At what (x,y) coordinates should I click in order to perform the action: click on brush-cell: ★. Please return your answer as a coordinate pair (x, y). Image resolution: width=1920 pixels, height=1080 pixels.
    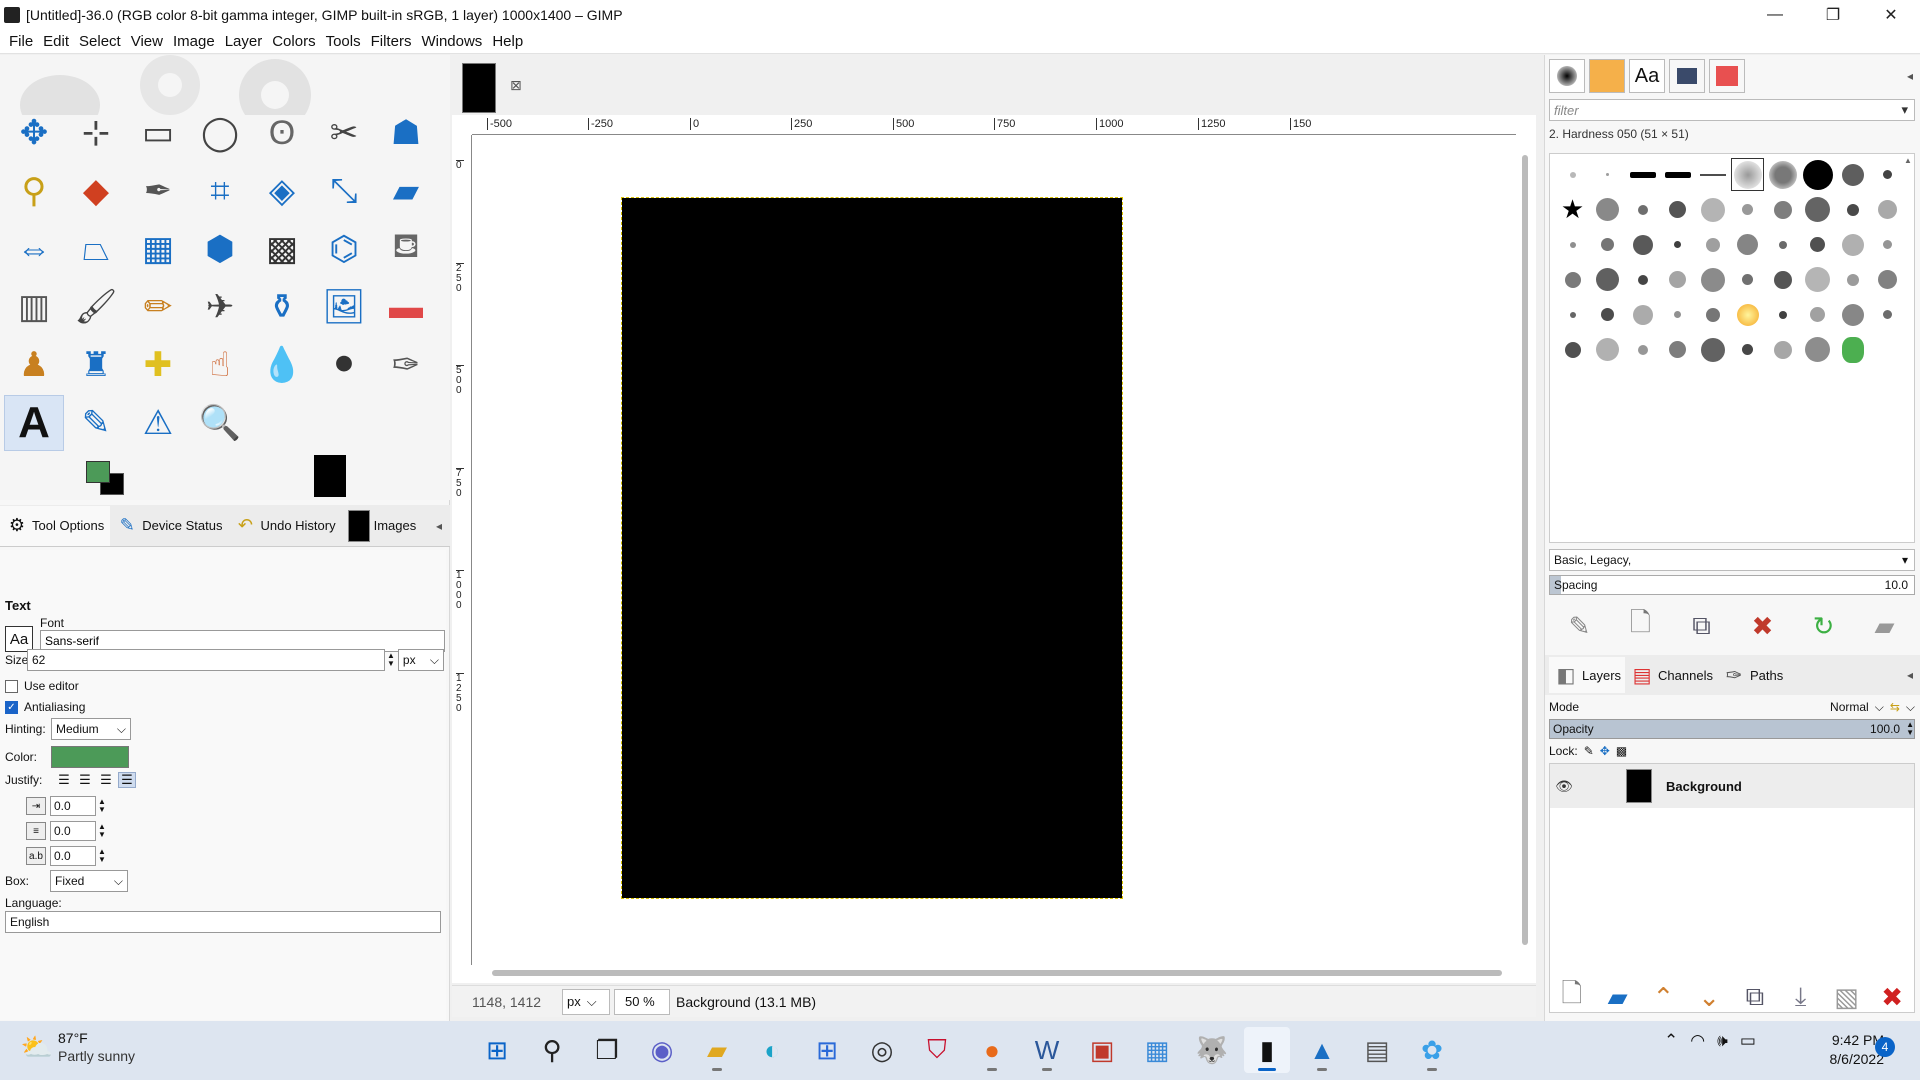
    Looking at the image, I should click on (1572, 209).